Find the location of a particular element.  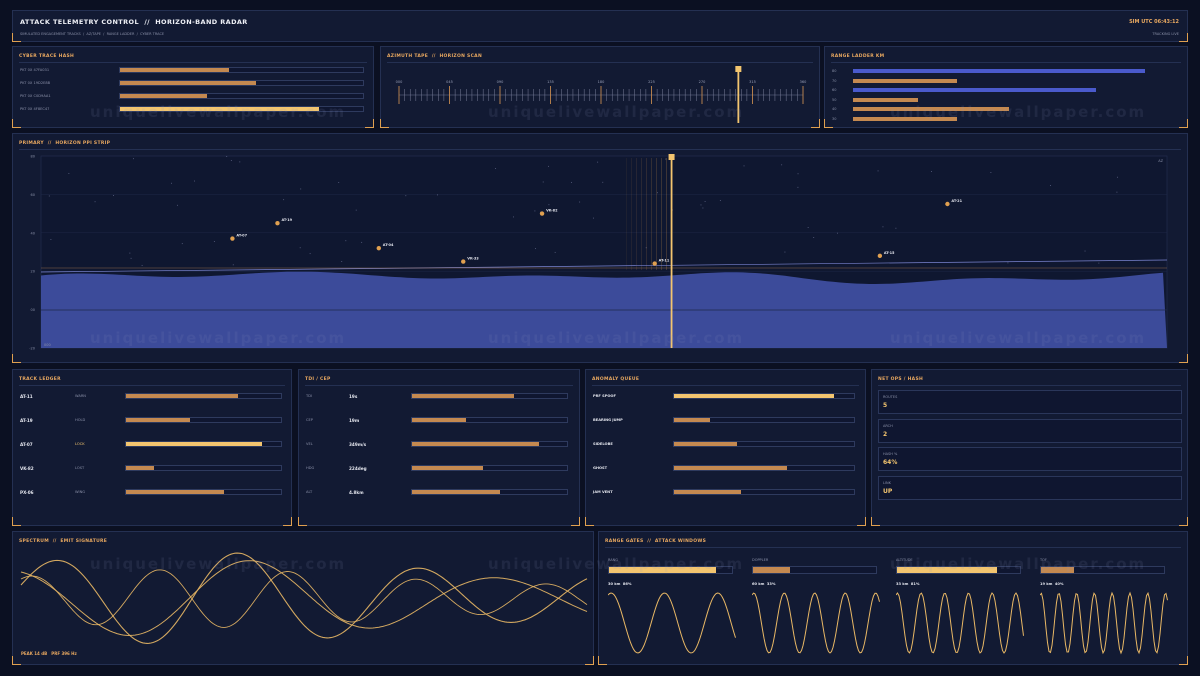

range-ladder-panel: RANGE LADDER km 80 70 60 50 40 30 is located at coordinates (1006, 87).